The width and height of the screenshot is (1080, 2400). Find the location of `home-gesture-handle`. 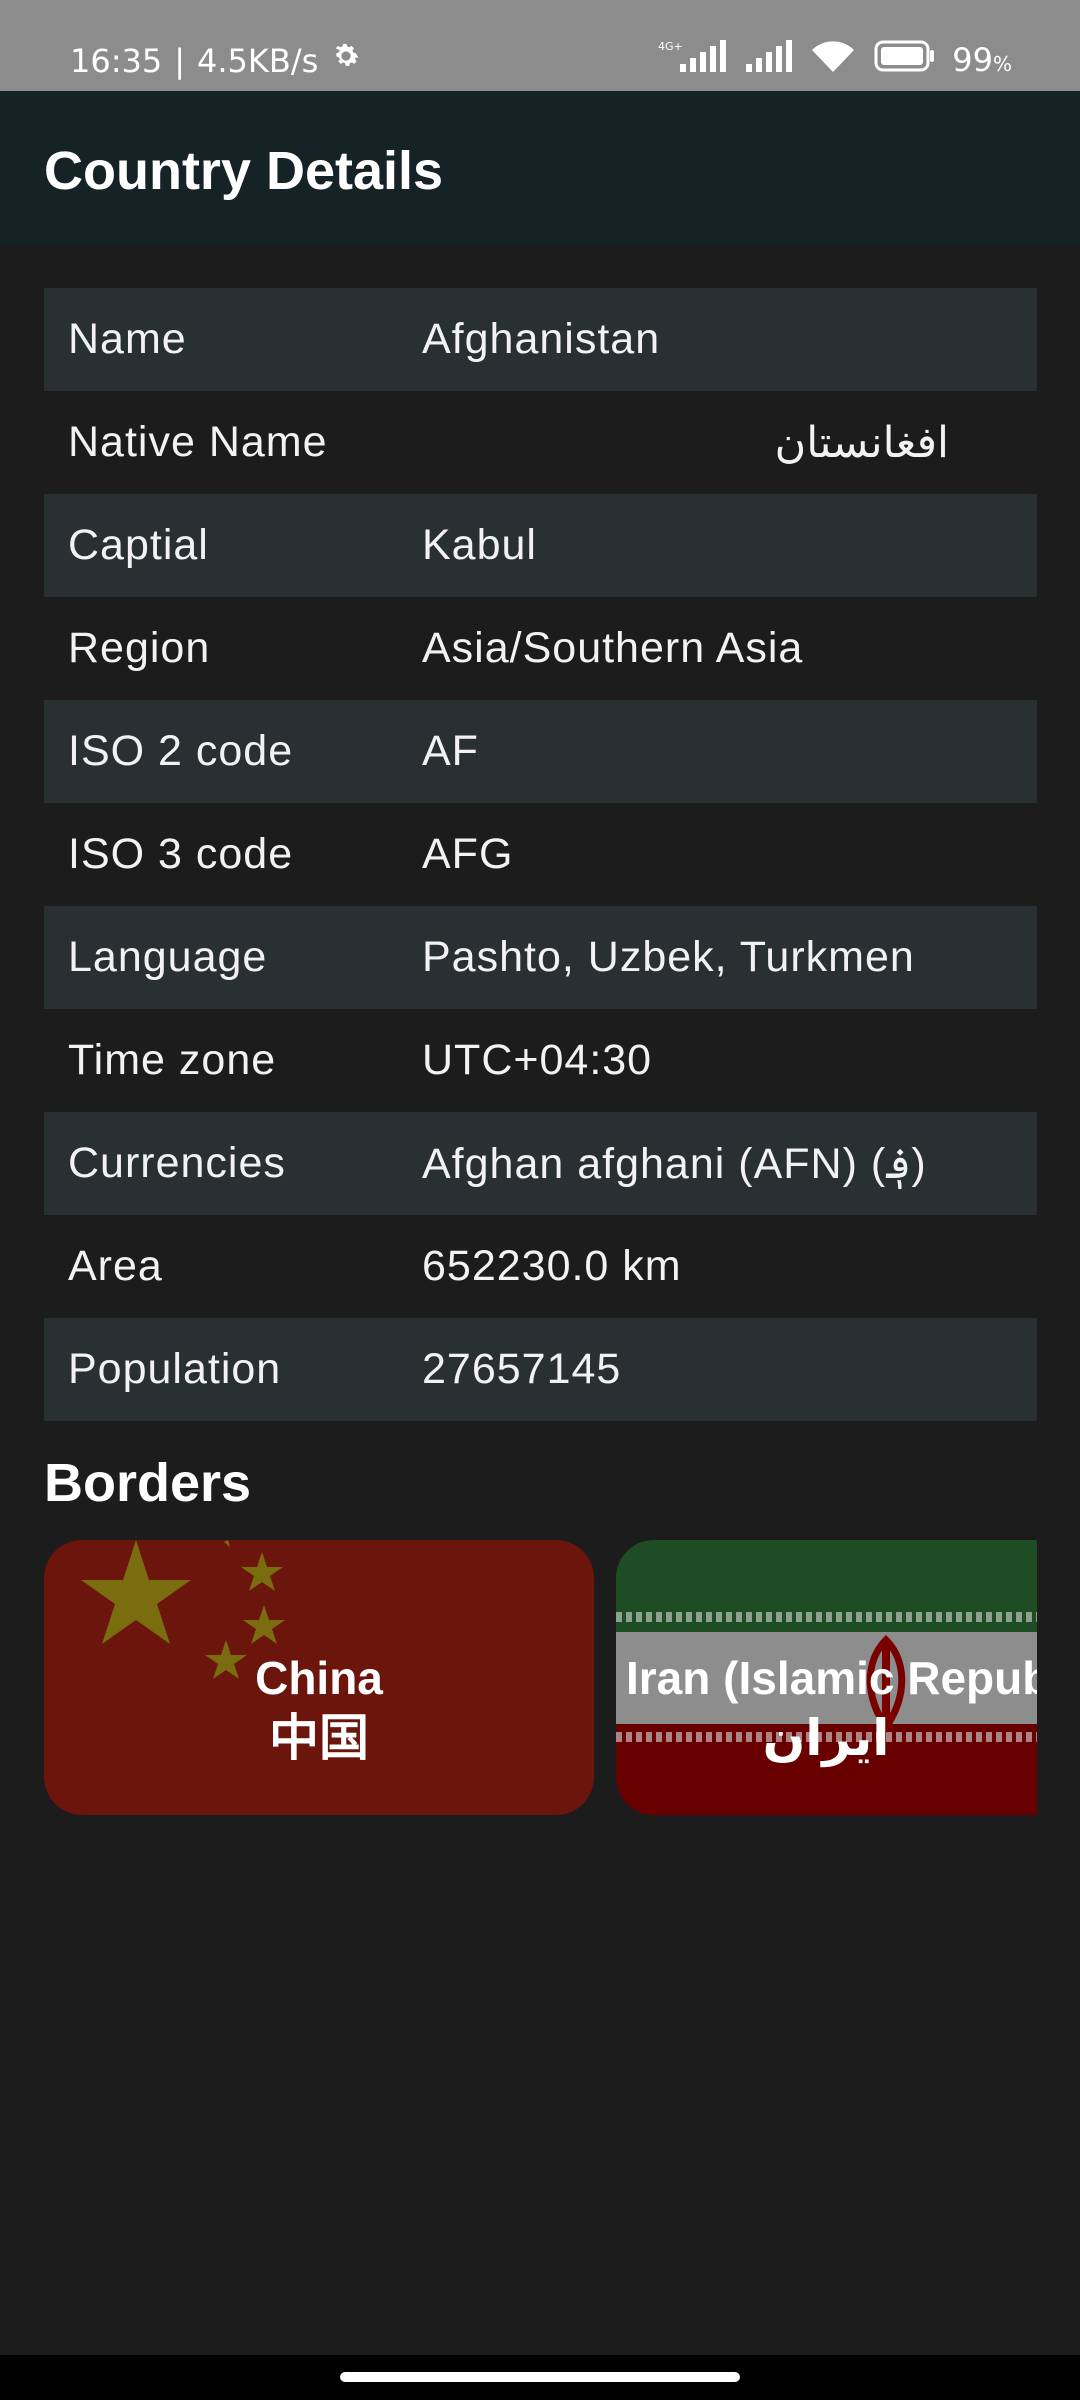

home-gesture-handle is located at coordinates (540, 2377).